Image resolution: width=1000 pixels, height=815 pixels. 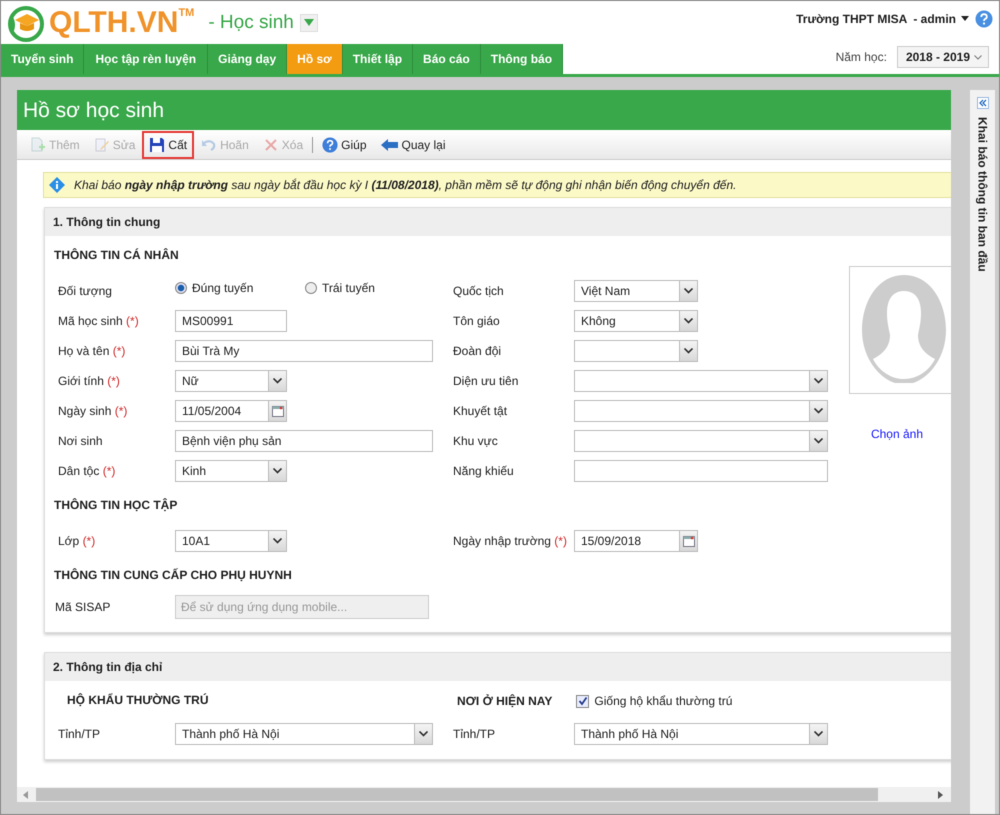 I want to click on select-field: Nữ, so click(x=231, y=381).